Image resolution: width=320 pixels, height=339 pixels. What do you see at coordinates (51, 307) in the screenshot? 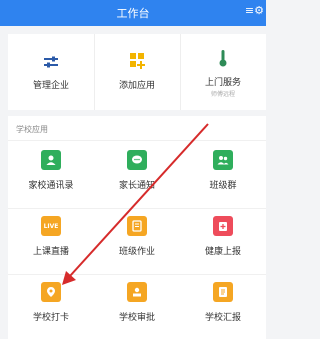
I see `app-school-checkin: 学校打卡` at bounding box center [51, 307].